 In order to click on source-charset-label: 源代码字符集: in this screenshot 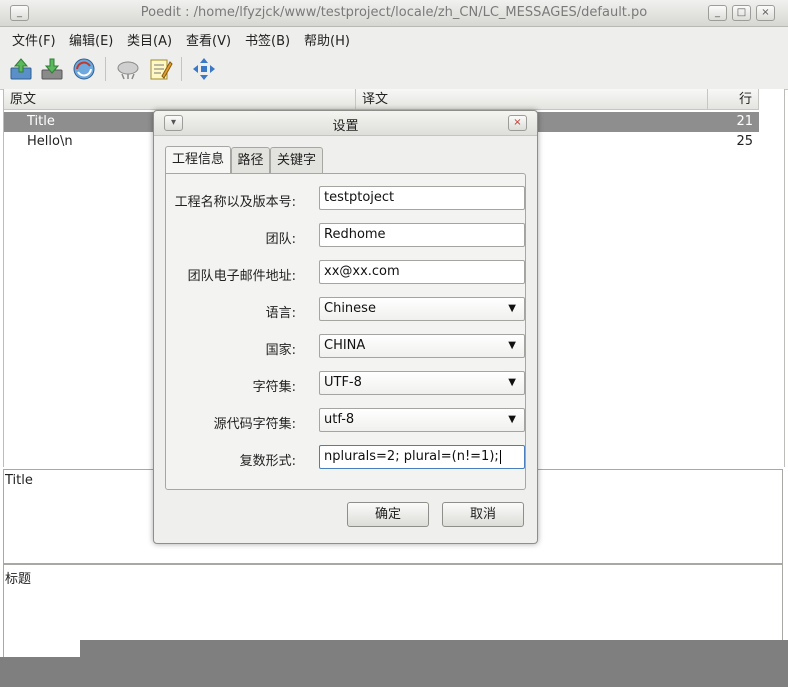, I will do `click(254, 424)`.